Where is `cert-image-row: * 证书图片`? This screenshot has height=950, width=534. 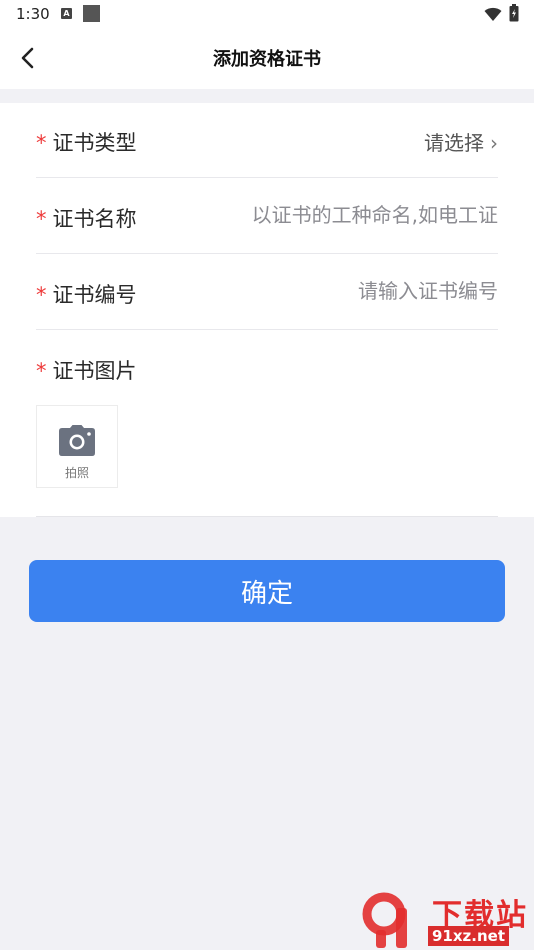
cert-image-row: * 证书图片 is located at coordinates (267, 368).